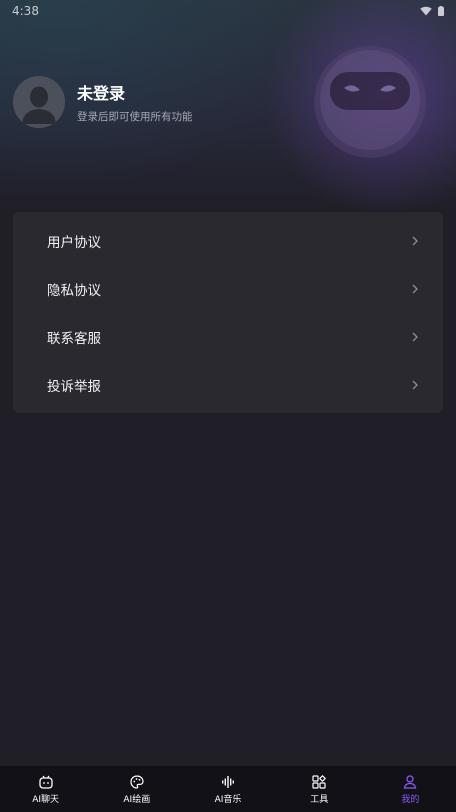 The image size is (456, 812). I want to click on wifi-icon, so click(426, 11).